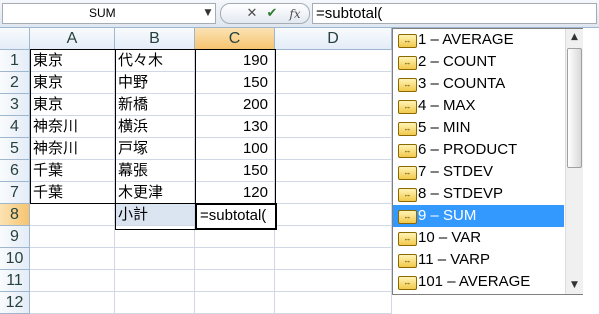  What do you see at coordinates (295, 14) in the screenshot?
I see `insert-function-icon: fx` at bounding box center [295, 14].